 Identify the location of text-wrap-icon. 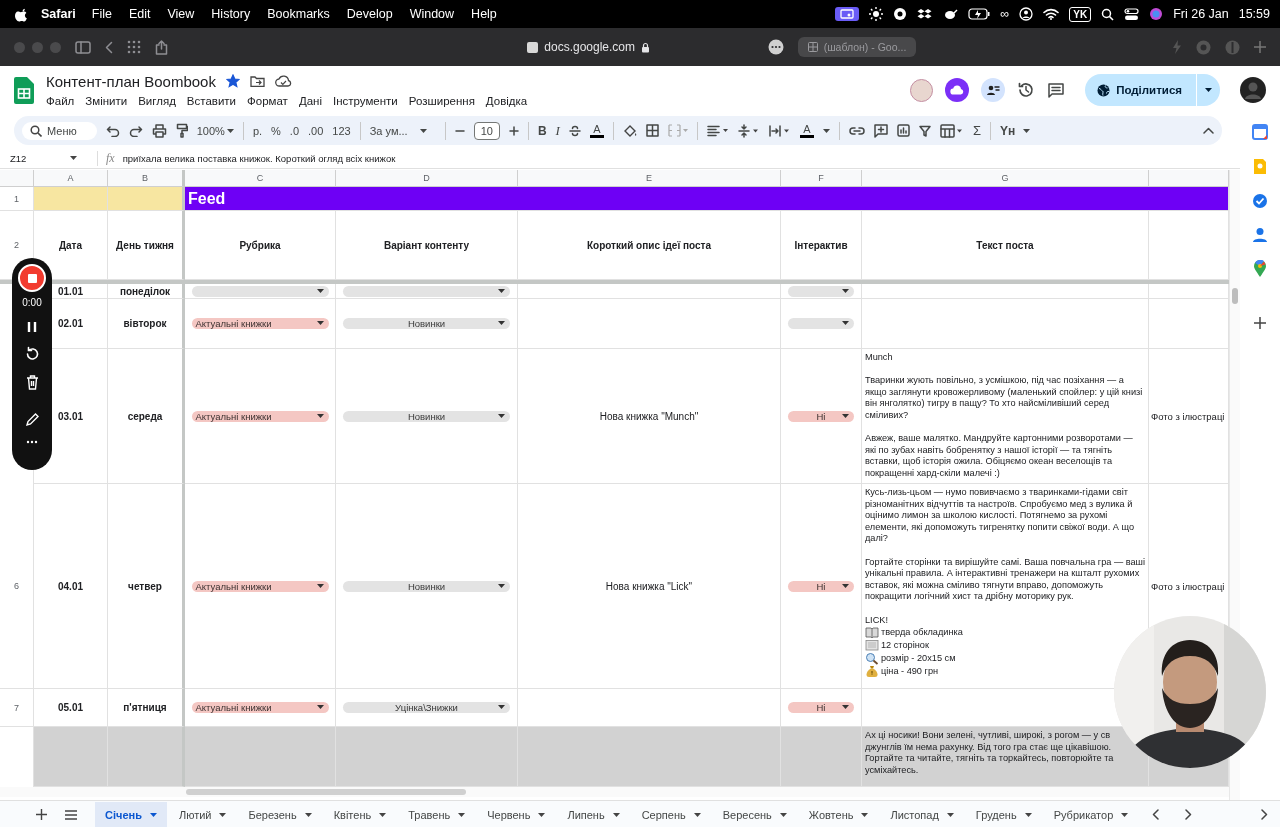
(779, 130).